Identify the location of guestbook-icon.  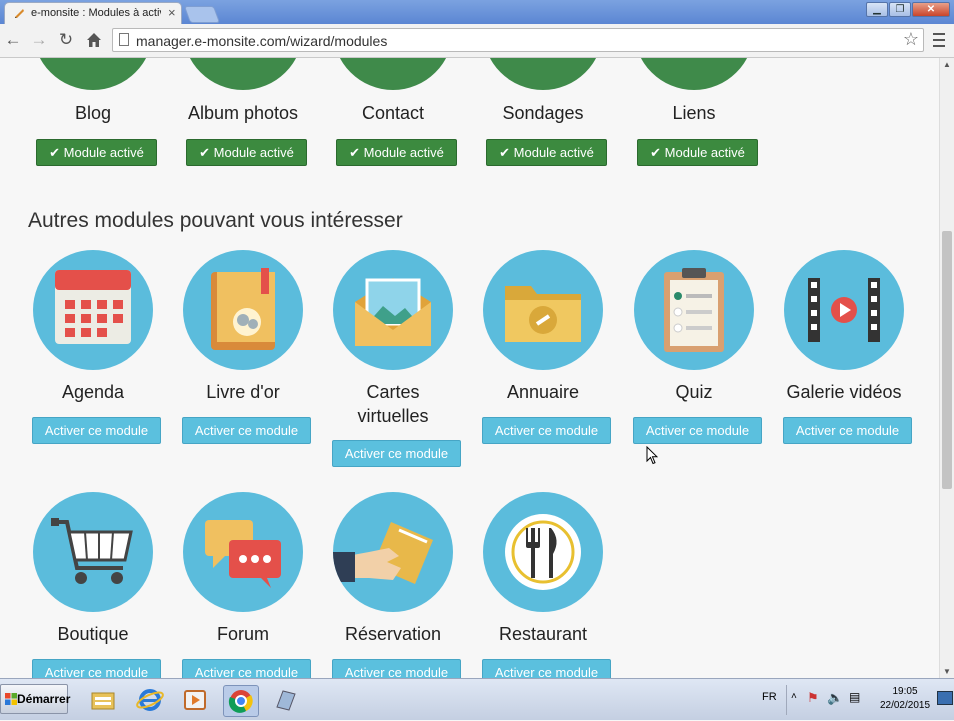
(243, 310).